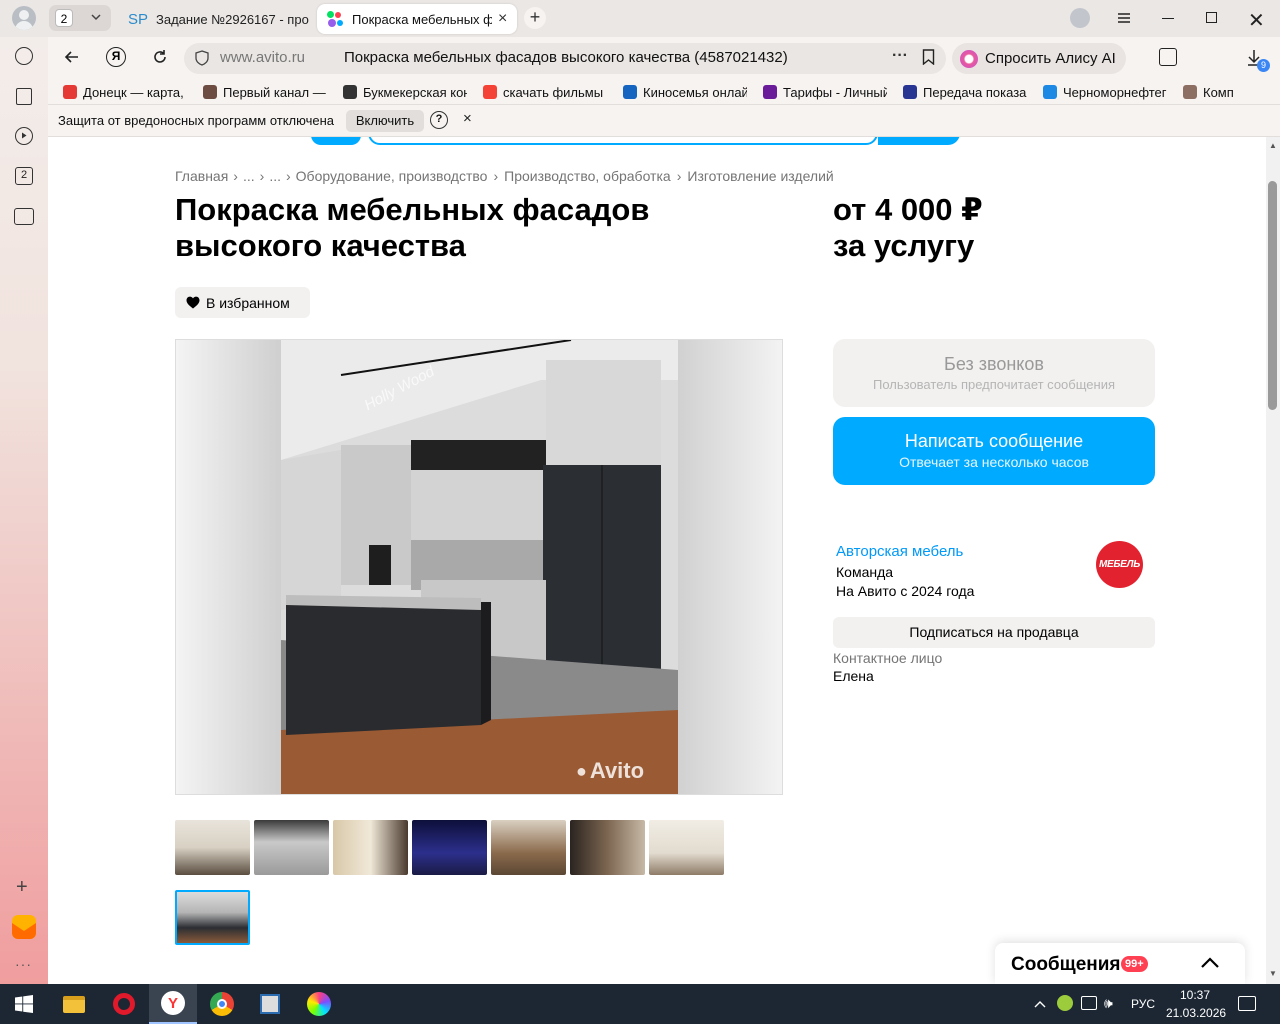 The width and height of the screenshot is (1280, 1024). Describe the element at coordinates (24, 18) in the screenshot. I see `profile-avatar-icon` at that location.